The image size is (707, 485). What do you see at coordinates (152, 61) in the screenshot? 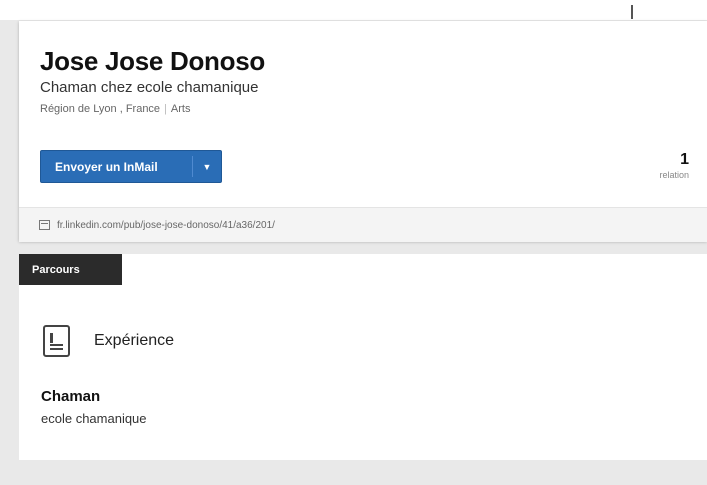
I see `profile-name: Jose Jose Donoso` at bounding box center [152, 61].